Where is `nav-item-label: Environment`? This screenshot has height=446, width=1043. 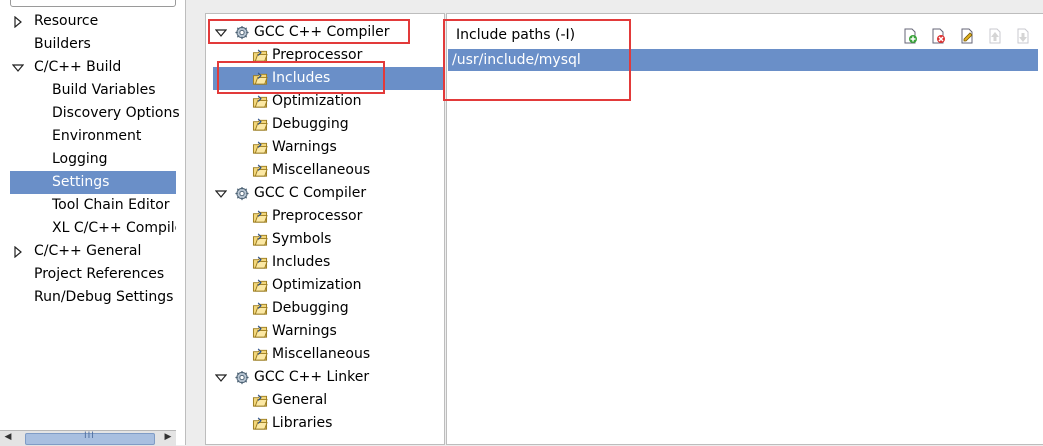
nav-item-label: Environment is located at coordinates (97, 136).